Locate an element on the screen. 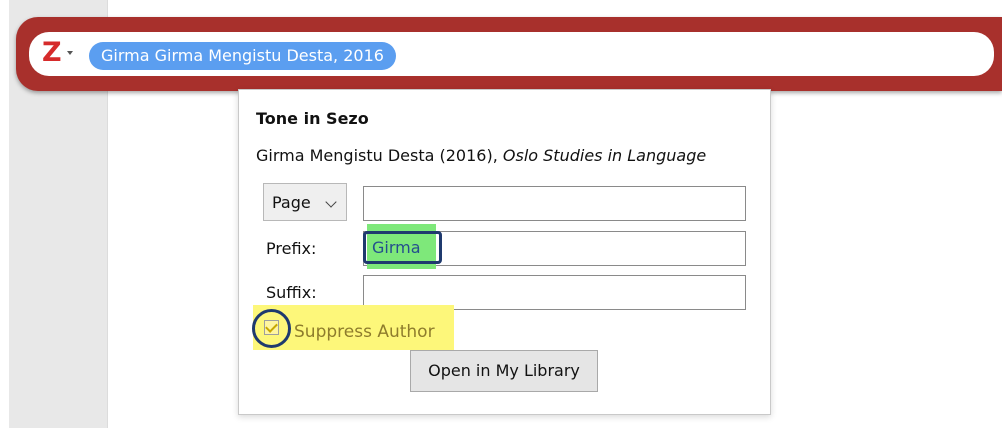 The width and height of the screenshot is (1002, 428). prefix-value: Girma is located at coordinates (402, 247).